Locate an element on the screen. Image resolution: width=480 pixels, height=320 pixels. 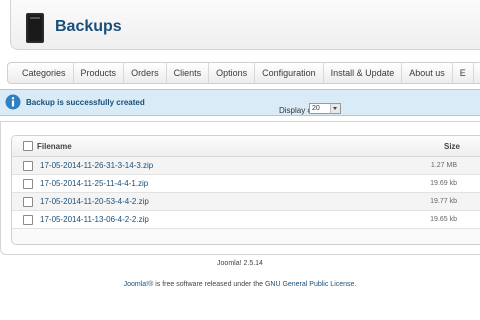
menu-item-options: Options is located at coordinates (232, 73).